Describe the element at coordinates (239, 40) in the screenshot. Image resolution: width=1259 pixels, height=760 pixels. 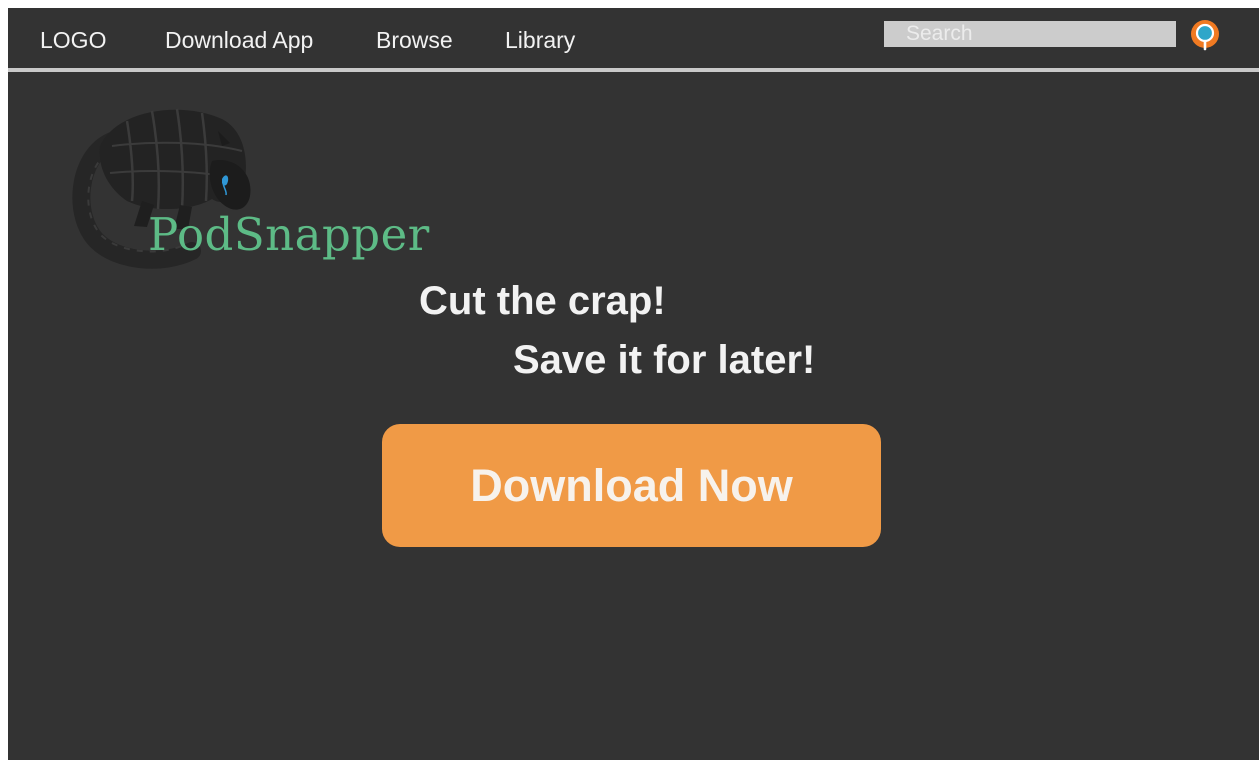
I see `nav-download-app-link: Download App` at that location.